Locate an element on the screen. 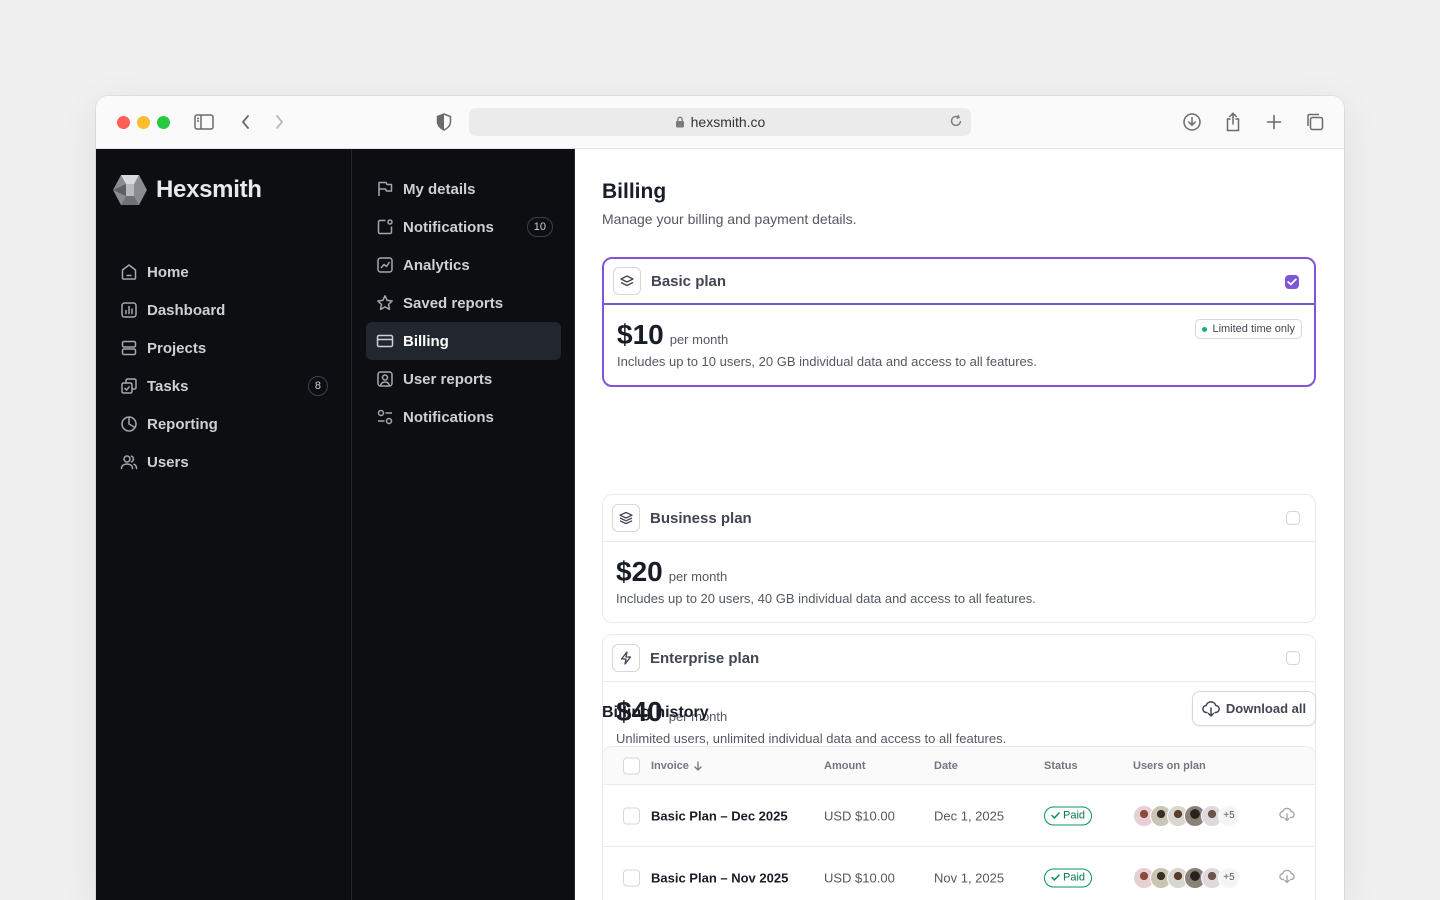 This screenshot has height=900, width=1440. nav-item-analytics: Analytics is located at coordinates (463, 265).